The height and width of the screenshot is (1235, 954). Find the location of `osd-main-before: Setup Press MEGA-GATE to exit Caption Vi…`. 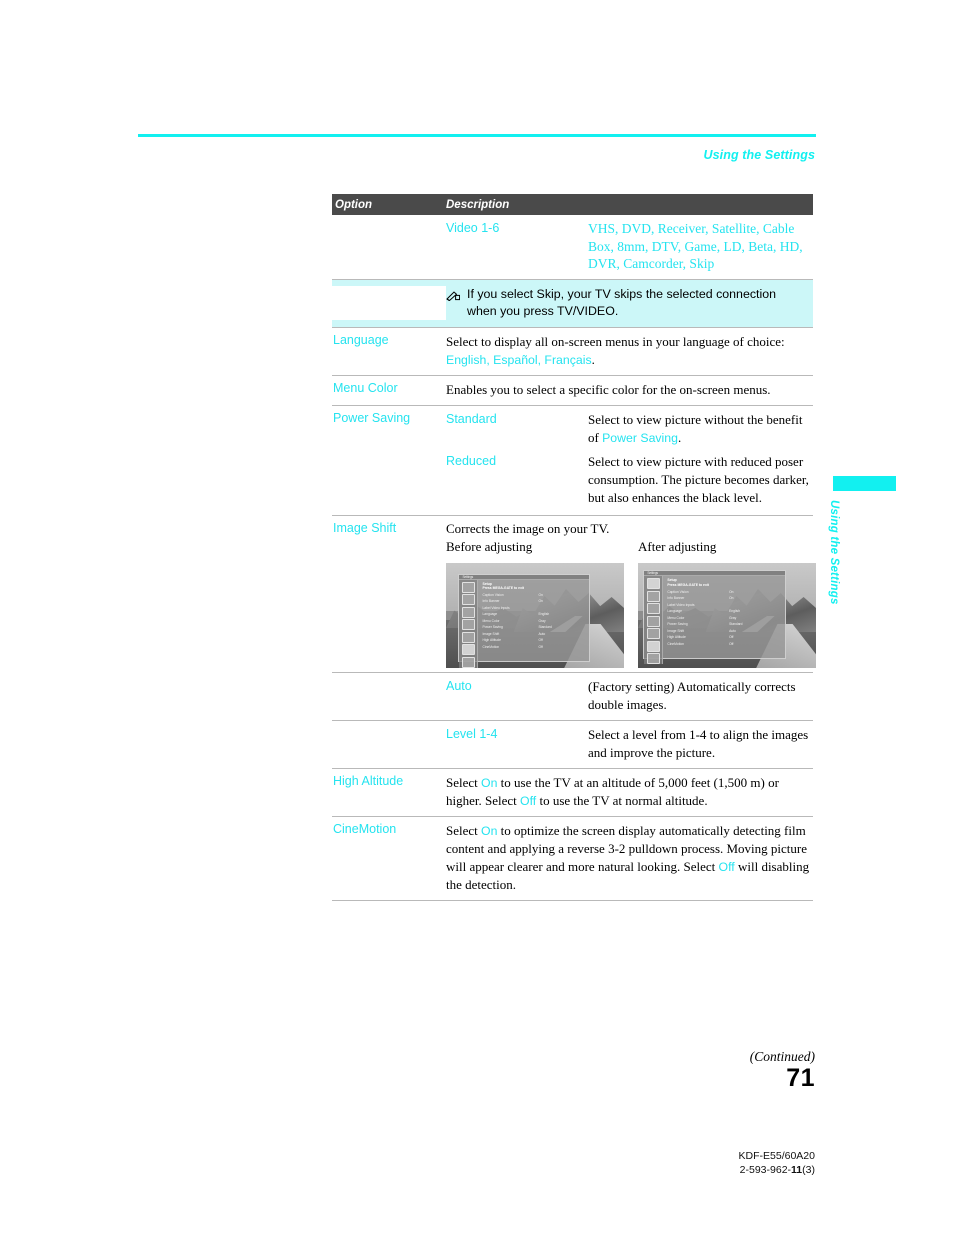

osd-main-before: Setup Press MEGA-GATE to exit Caption Vi… is located at coordinates (524, 623).